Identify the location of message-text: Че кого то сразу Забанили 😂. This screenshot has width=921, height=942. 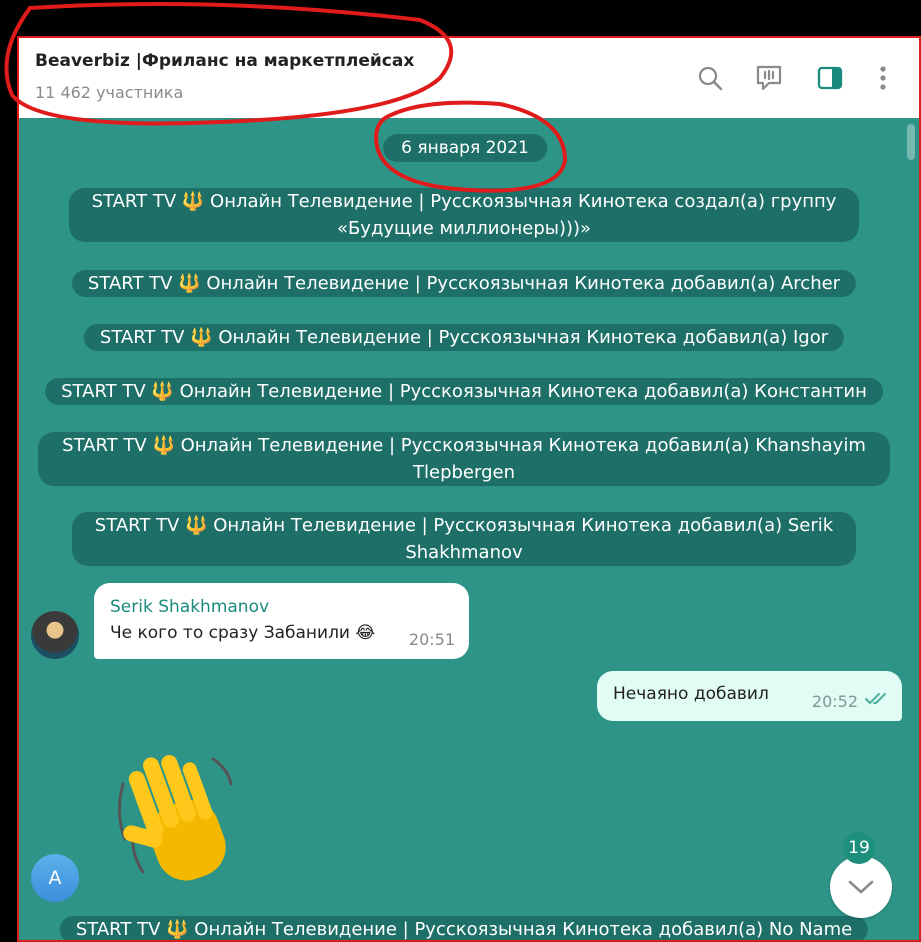
(243, 633).